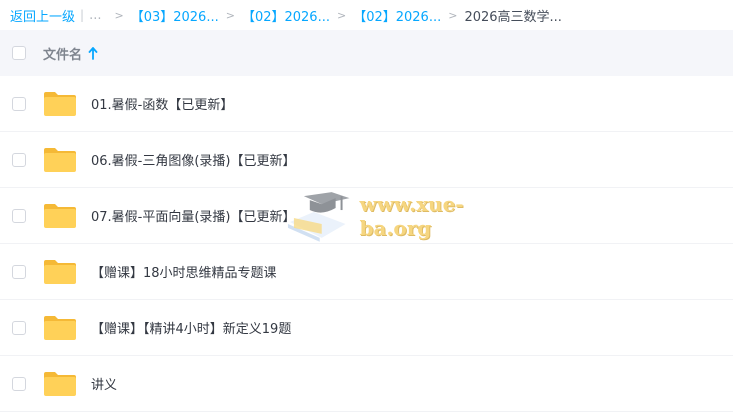  Describe the element at coordinates (366, 53) in the screenshot. I see `table-header: 文件名` at that location.